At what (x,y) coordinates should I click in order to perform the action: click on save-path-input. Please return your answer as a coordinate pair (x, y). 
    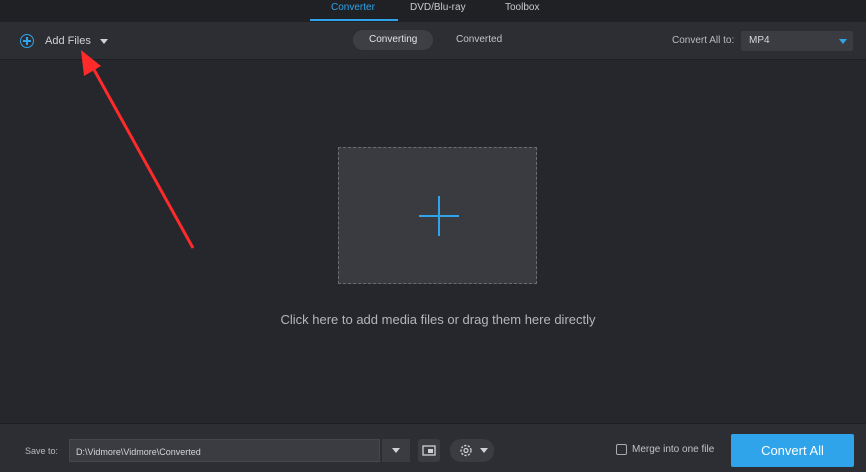
    Looking at the image, I should click on (226, 451).